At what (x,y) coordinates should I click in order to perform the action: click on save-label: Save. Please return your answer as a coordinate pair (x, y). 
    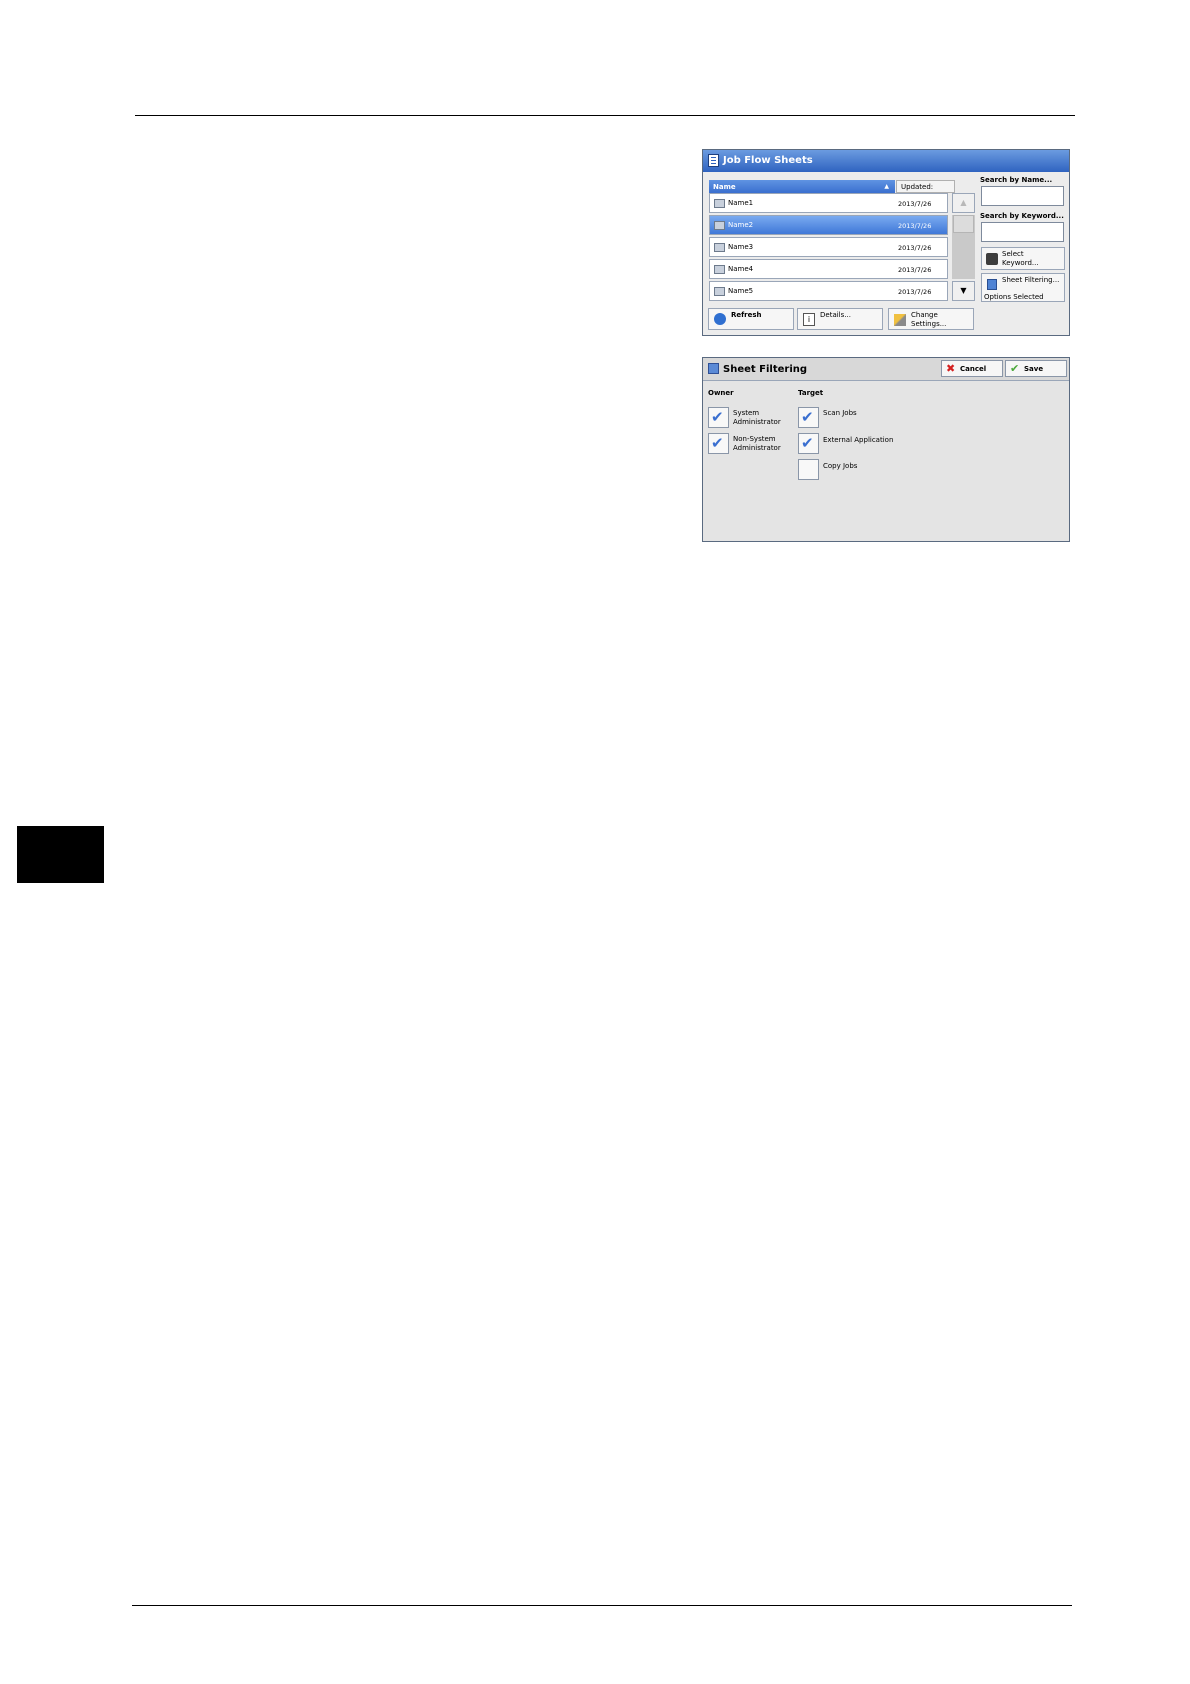
    Looking at the image, I should click on (1034, 369).